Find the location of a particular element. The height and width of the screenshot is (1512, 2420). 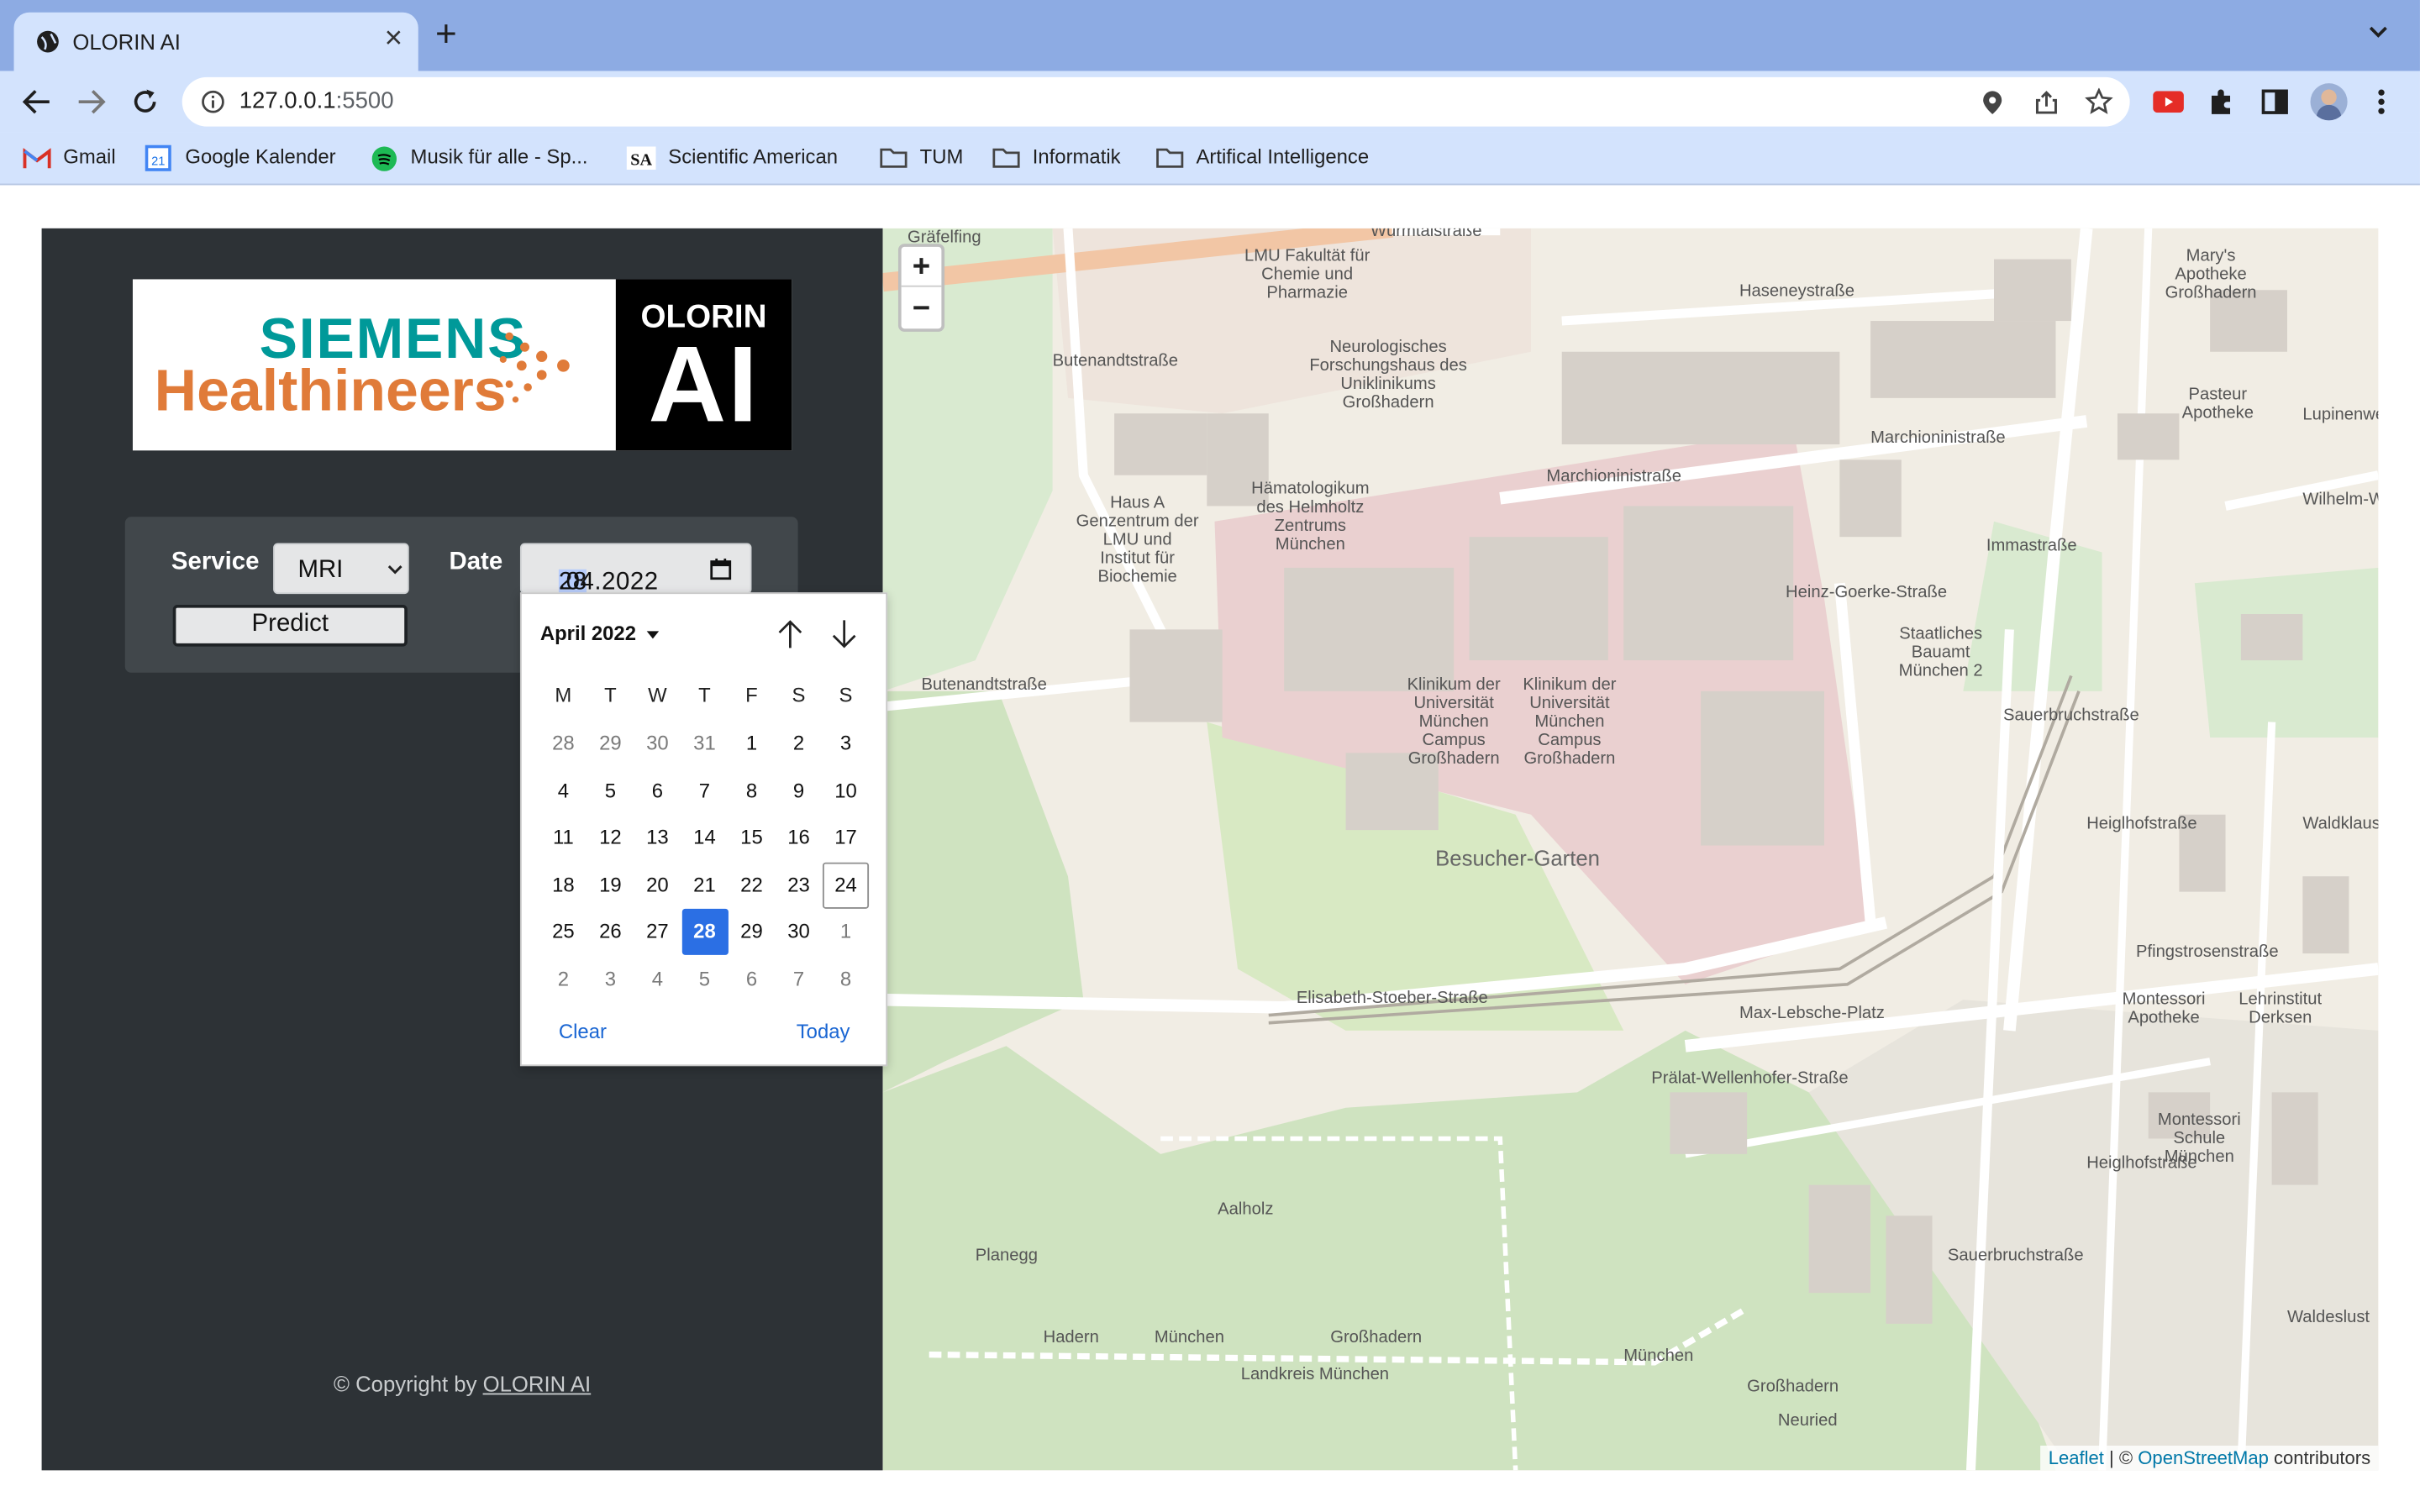

service-select: MRI is located at coordinates (341, 569).